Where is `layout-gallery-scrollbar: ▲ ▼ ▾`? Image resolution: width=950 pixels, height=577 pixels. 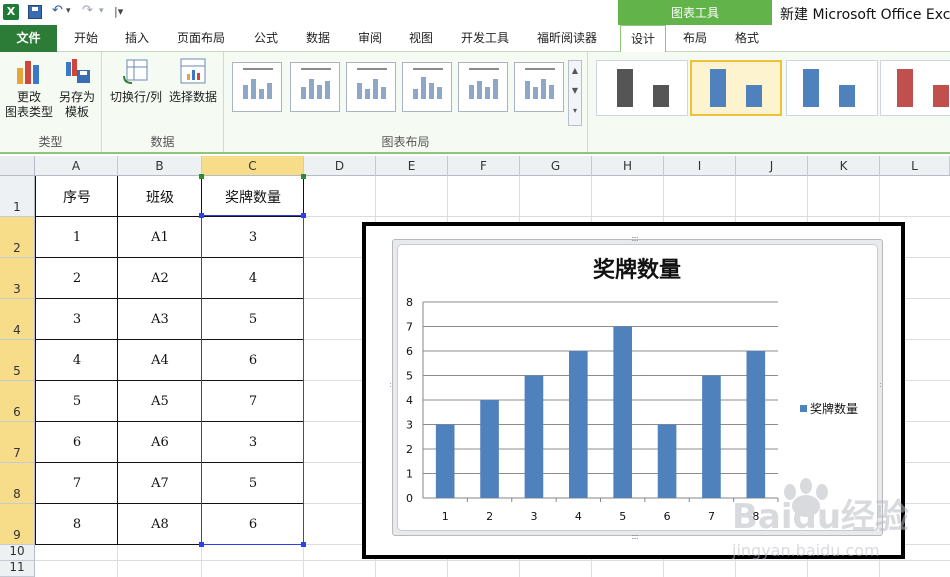 layout-gallery-scrollbar: ▲ ▼ ▾ is located at coordinates (575, 93).